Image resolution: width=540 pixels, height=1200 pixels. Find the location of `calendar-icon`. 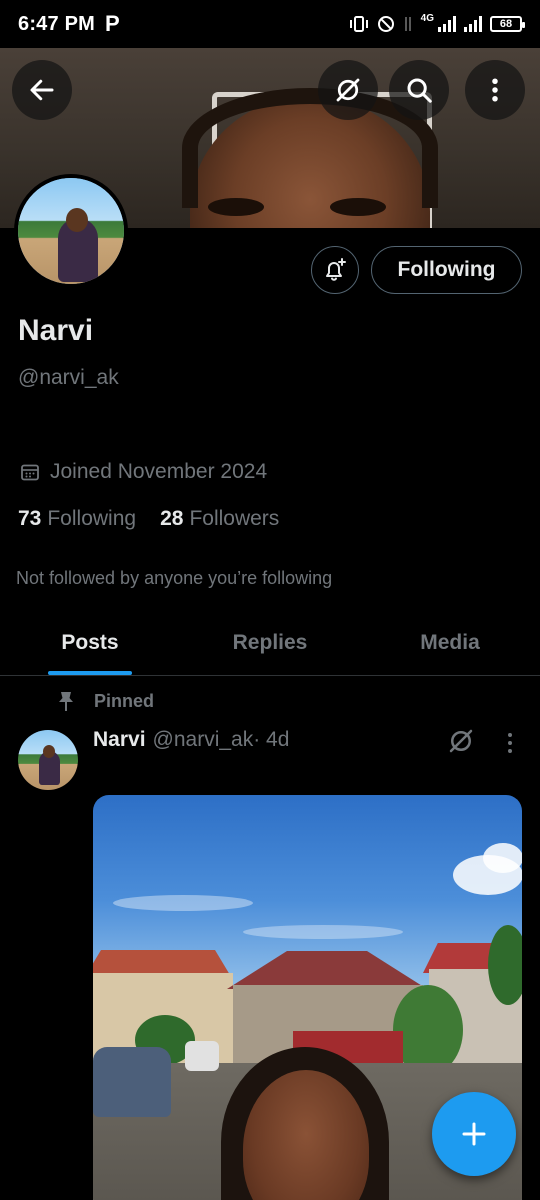

calendar-icon is located at coordinates (30, 472).